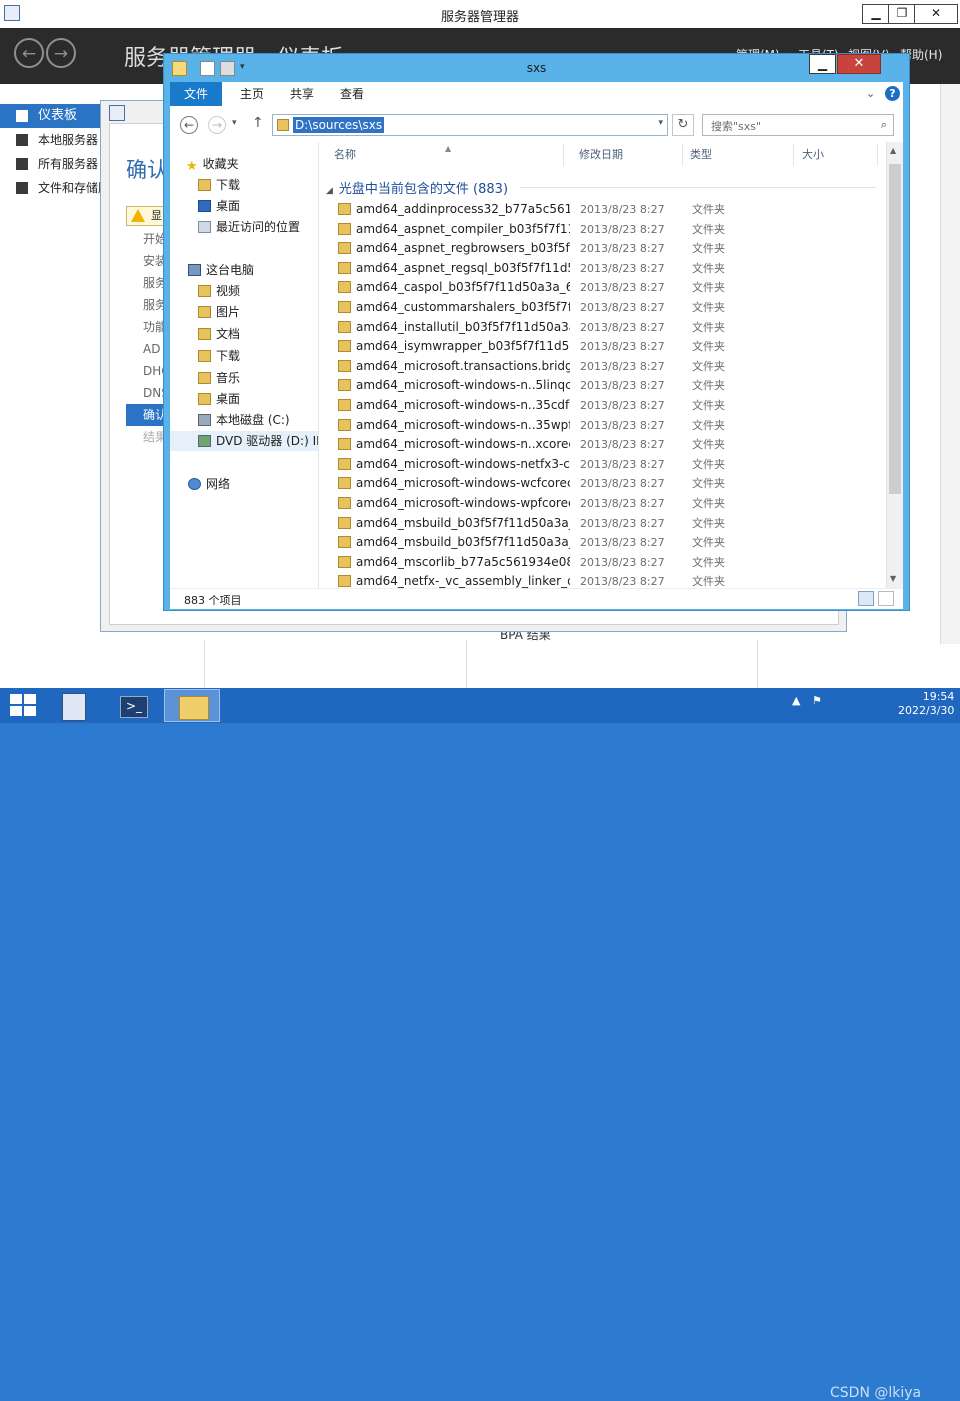  What do you see at coordinates (196, 94) in the screenshot?
I see `tab-file: 文件` at bounding box center [196, 94].